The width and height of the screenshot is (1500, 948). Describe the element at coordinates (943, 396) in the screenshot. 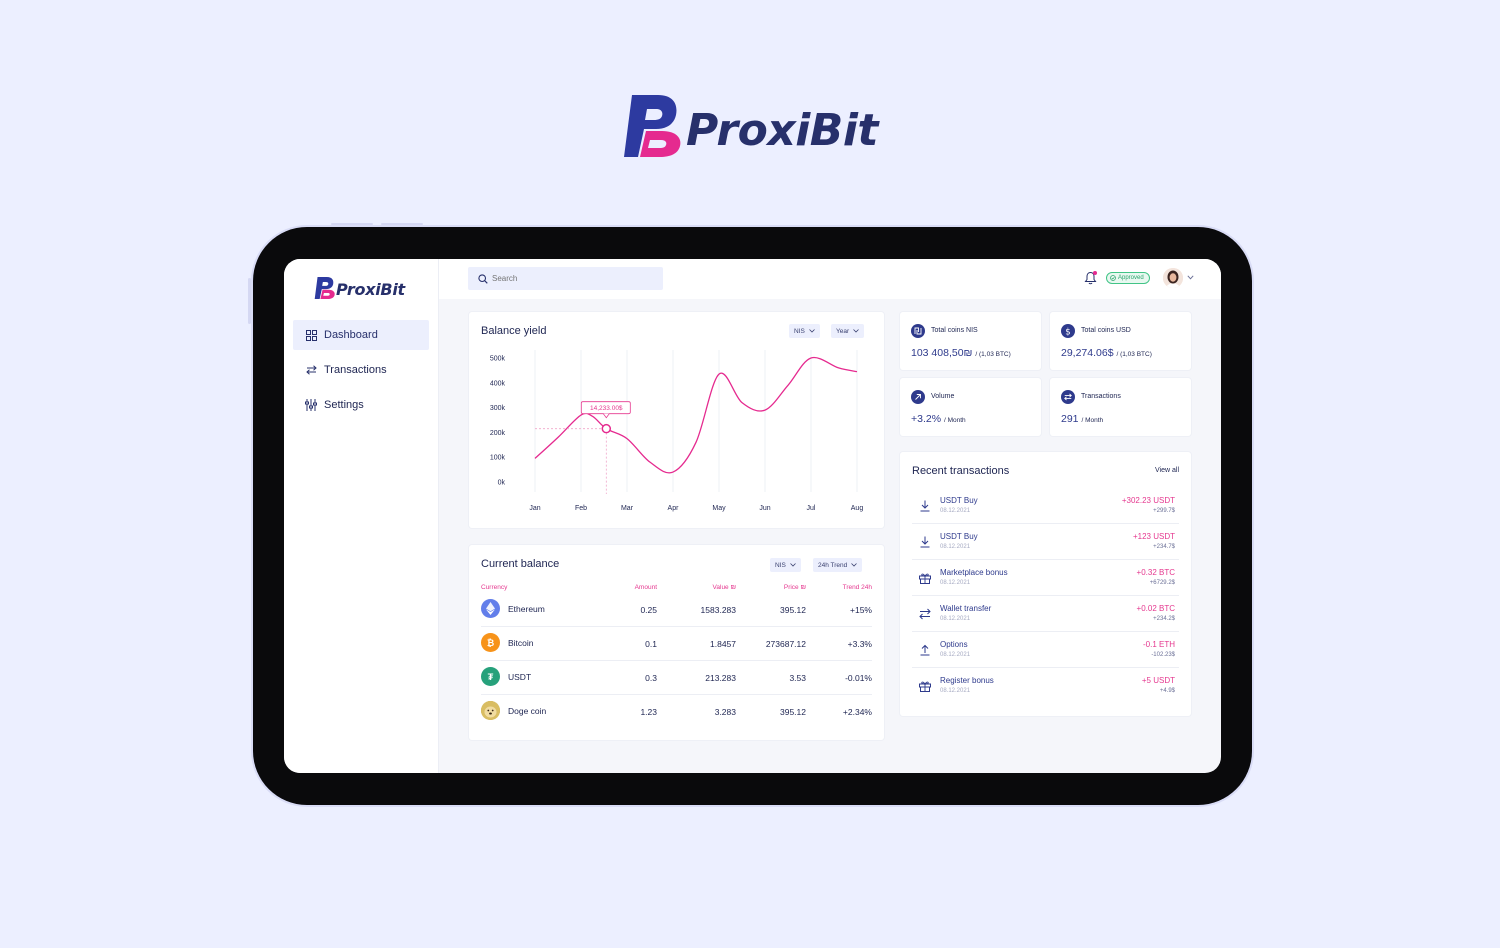

I see `stat-label: Volume` at that location.